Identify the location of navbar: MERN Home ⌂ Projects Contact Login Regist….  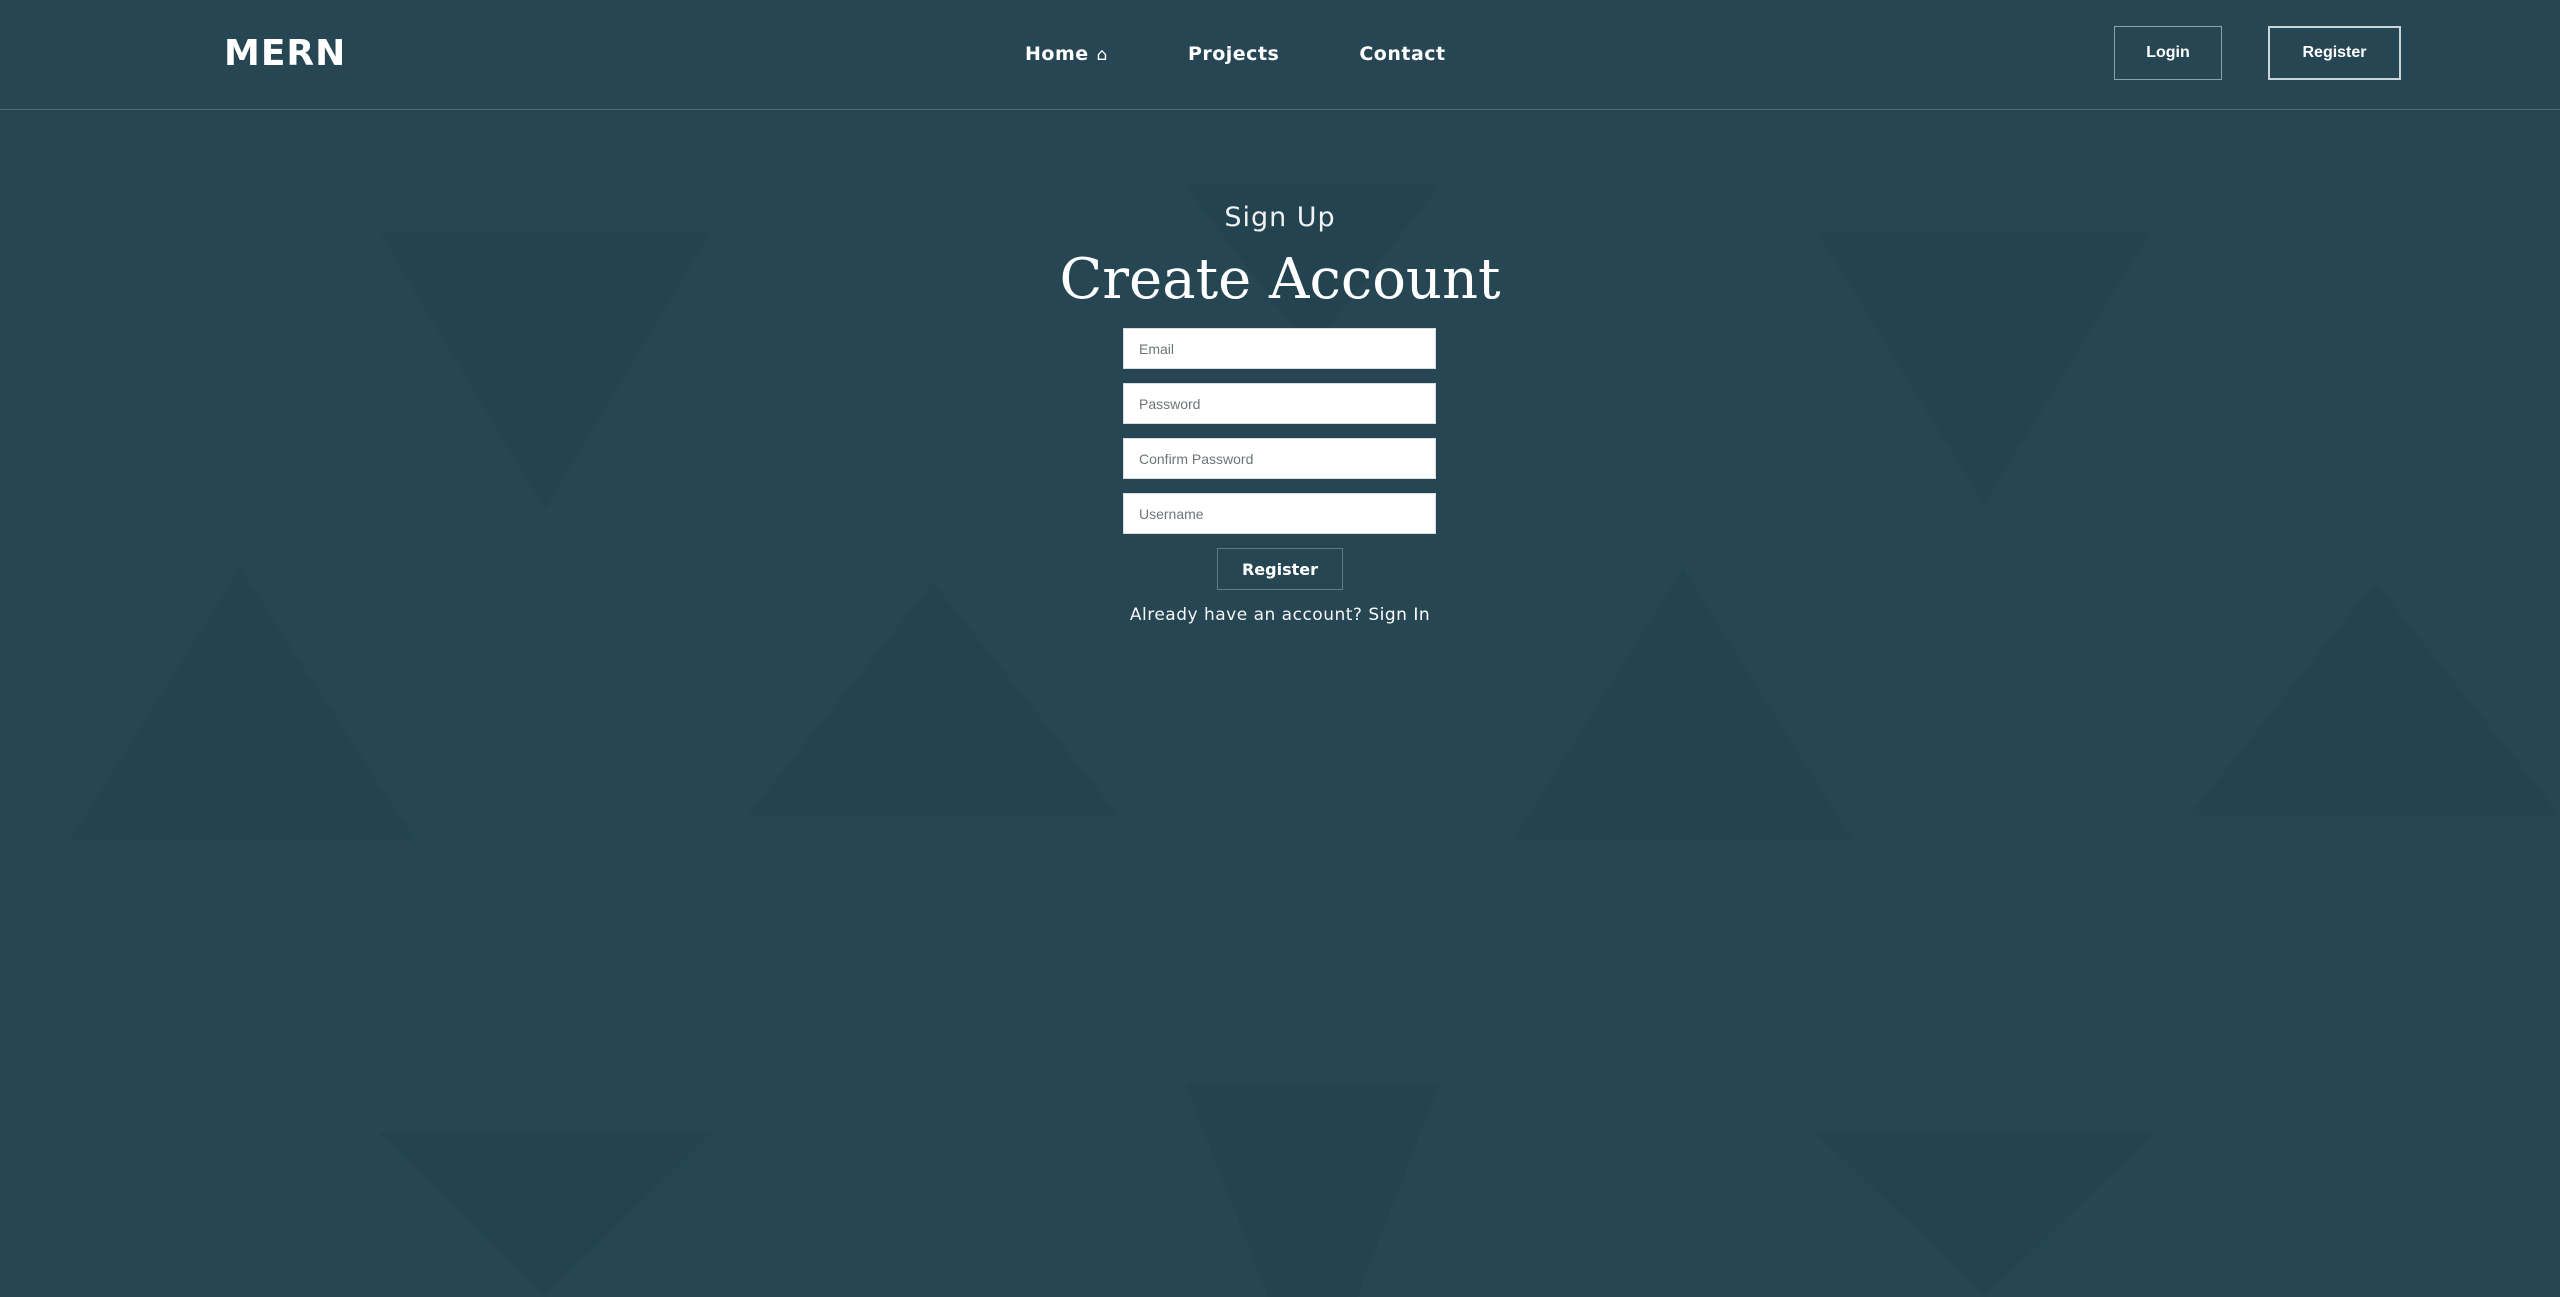
(1280, 55).